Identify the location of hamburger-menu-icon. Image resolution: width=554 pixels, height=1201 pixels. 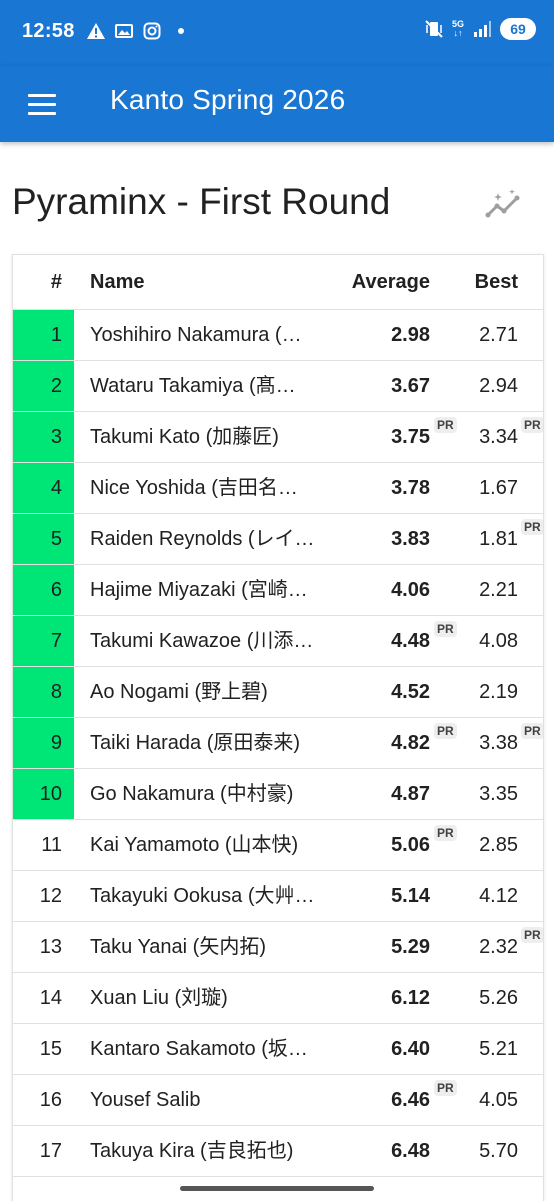
(42, 104).